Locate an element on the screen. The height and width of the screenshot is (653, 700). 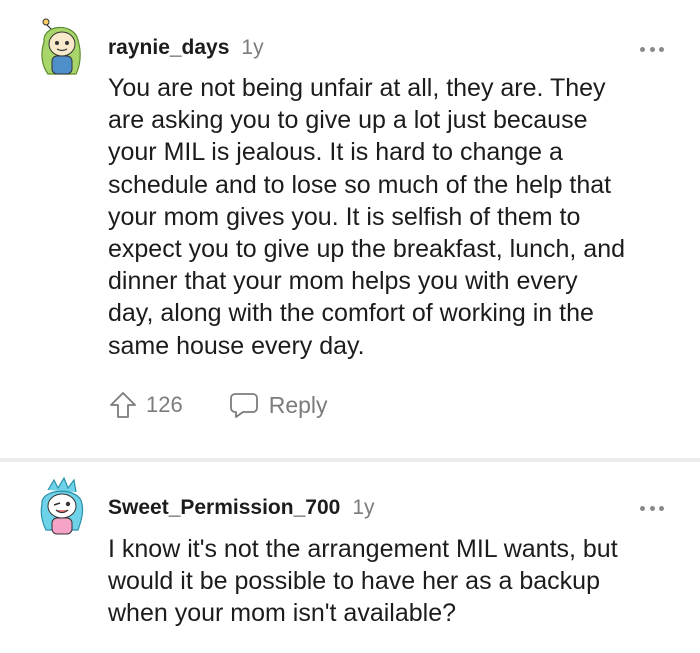
comment-age: 1y is located at coordinates (363, 507).